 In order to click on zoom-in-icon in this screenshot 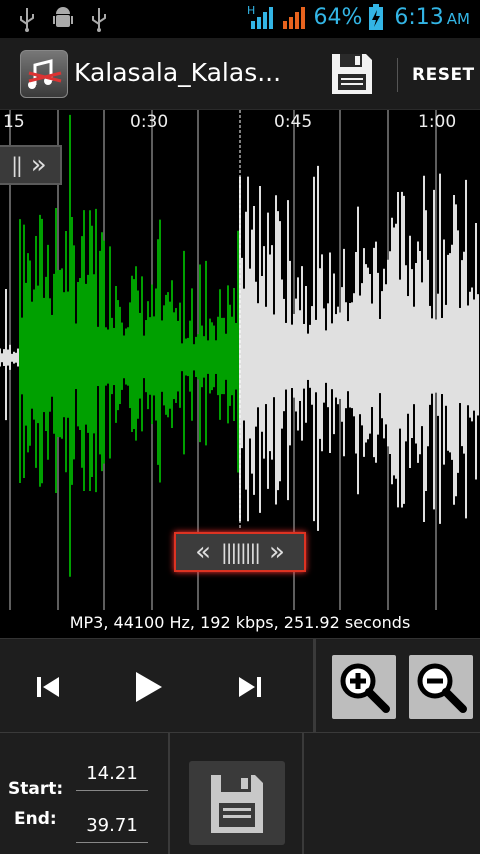, I will do `click(365, 688)`.